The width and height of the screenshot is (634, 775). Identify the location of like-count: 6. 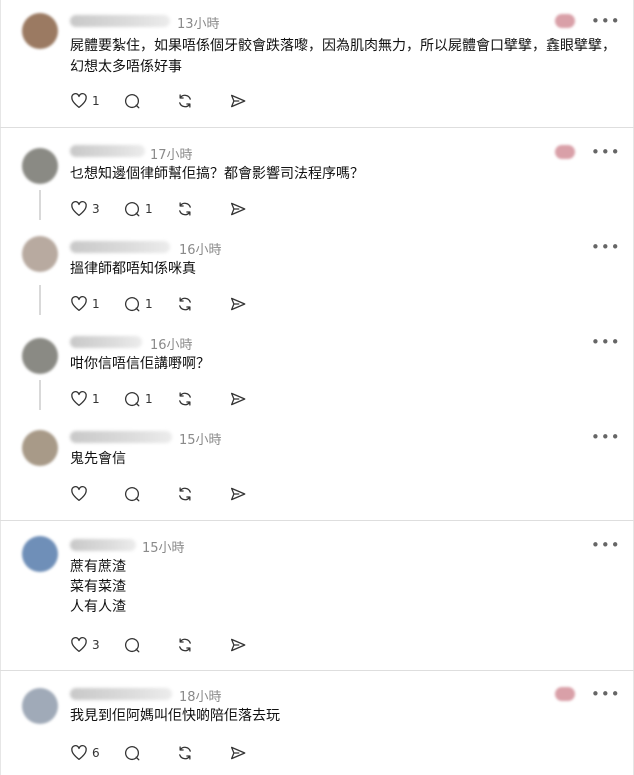
(96, 753).